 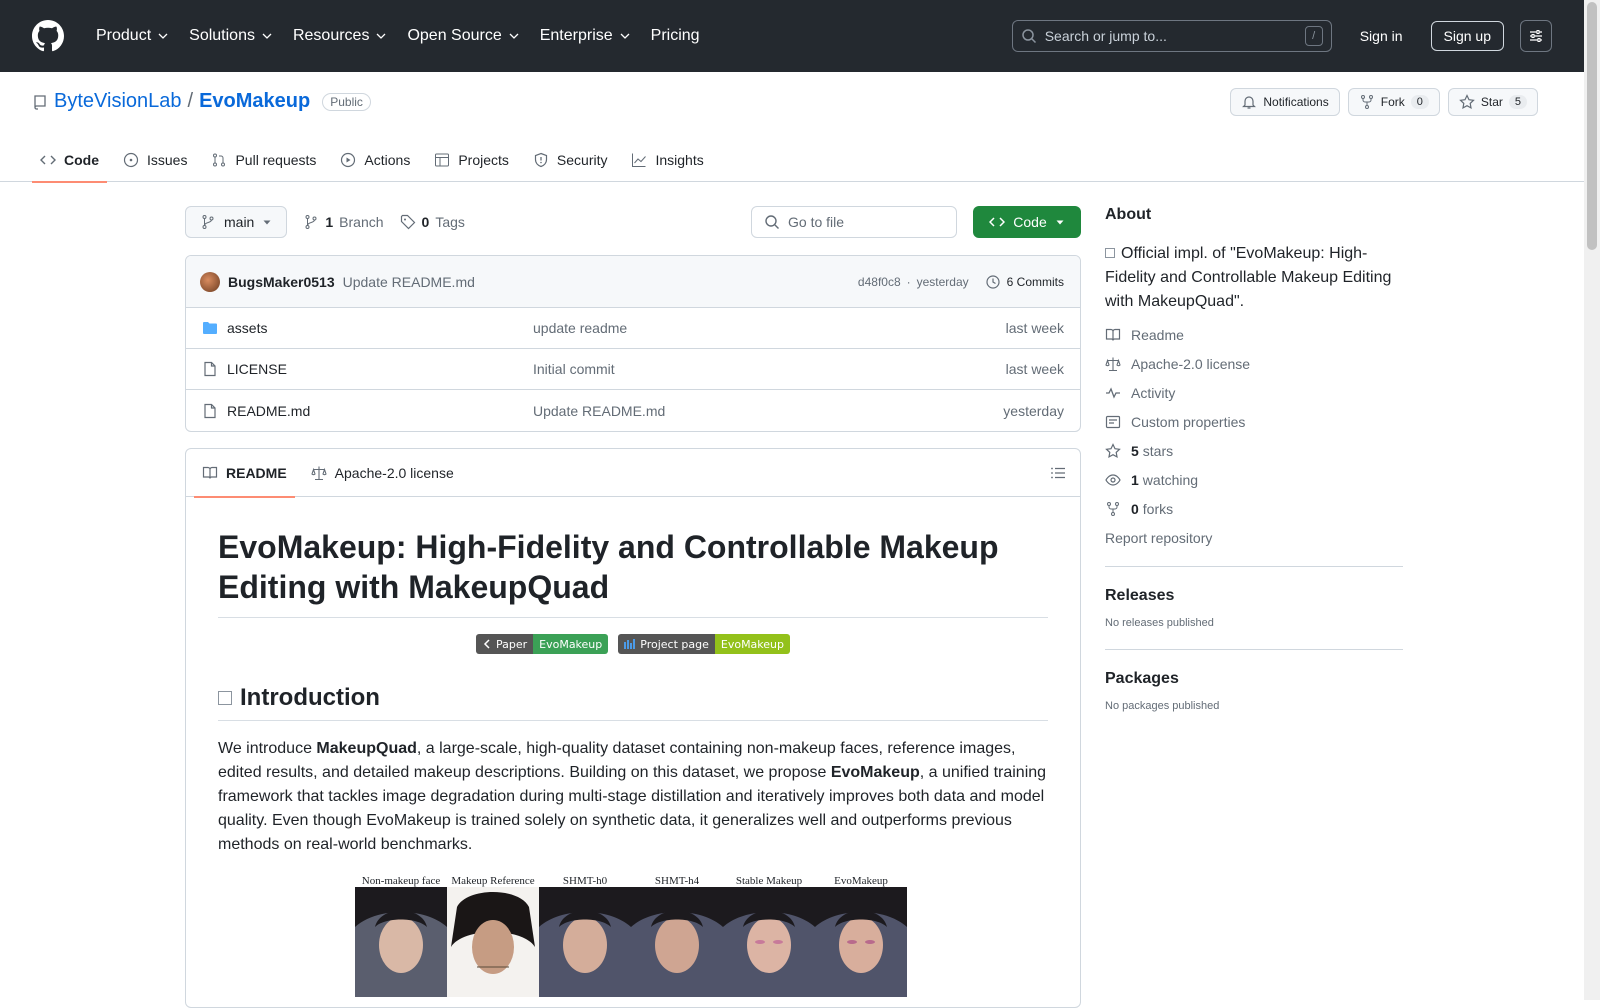 What do you see at coordinates (381, 36) in the screenshot?
I see `chevron-down-icon` at bounding box center [381, 36].